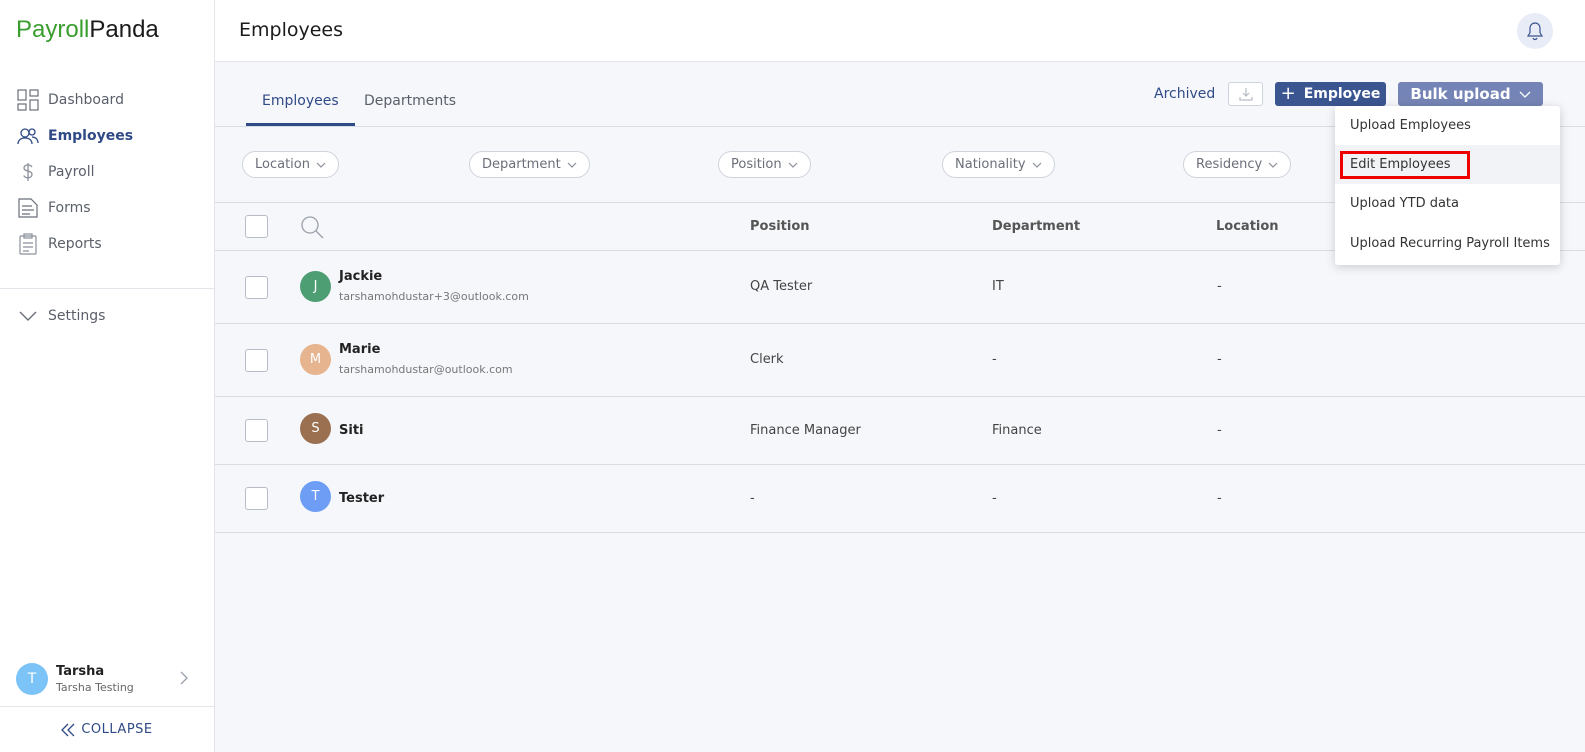 This screenshot has width=1585, height=752. I want to click on clipboard-icon, so click(28, 244).